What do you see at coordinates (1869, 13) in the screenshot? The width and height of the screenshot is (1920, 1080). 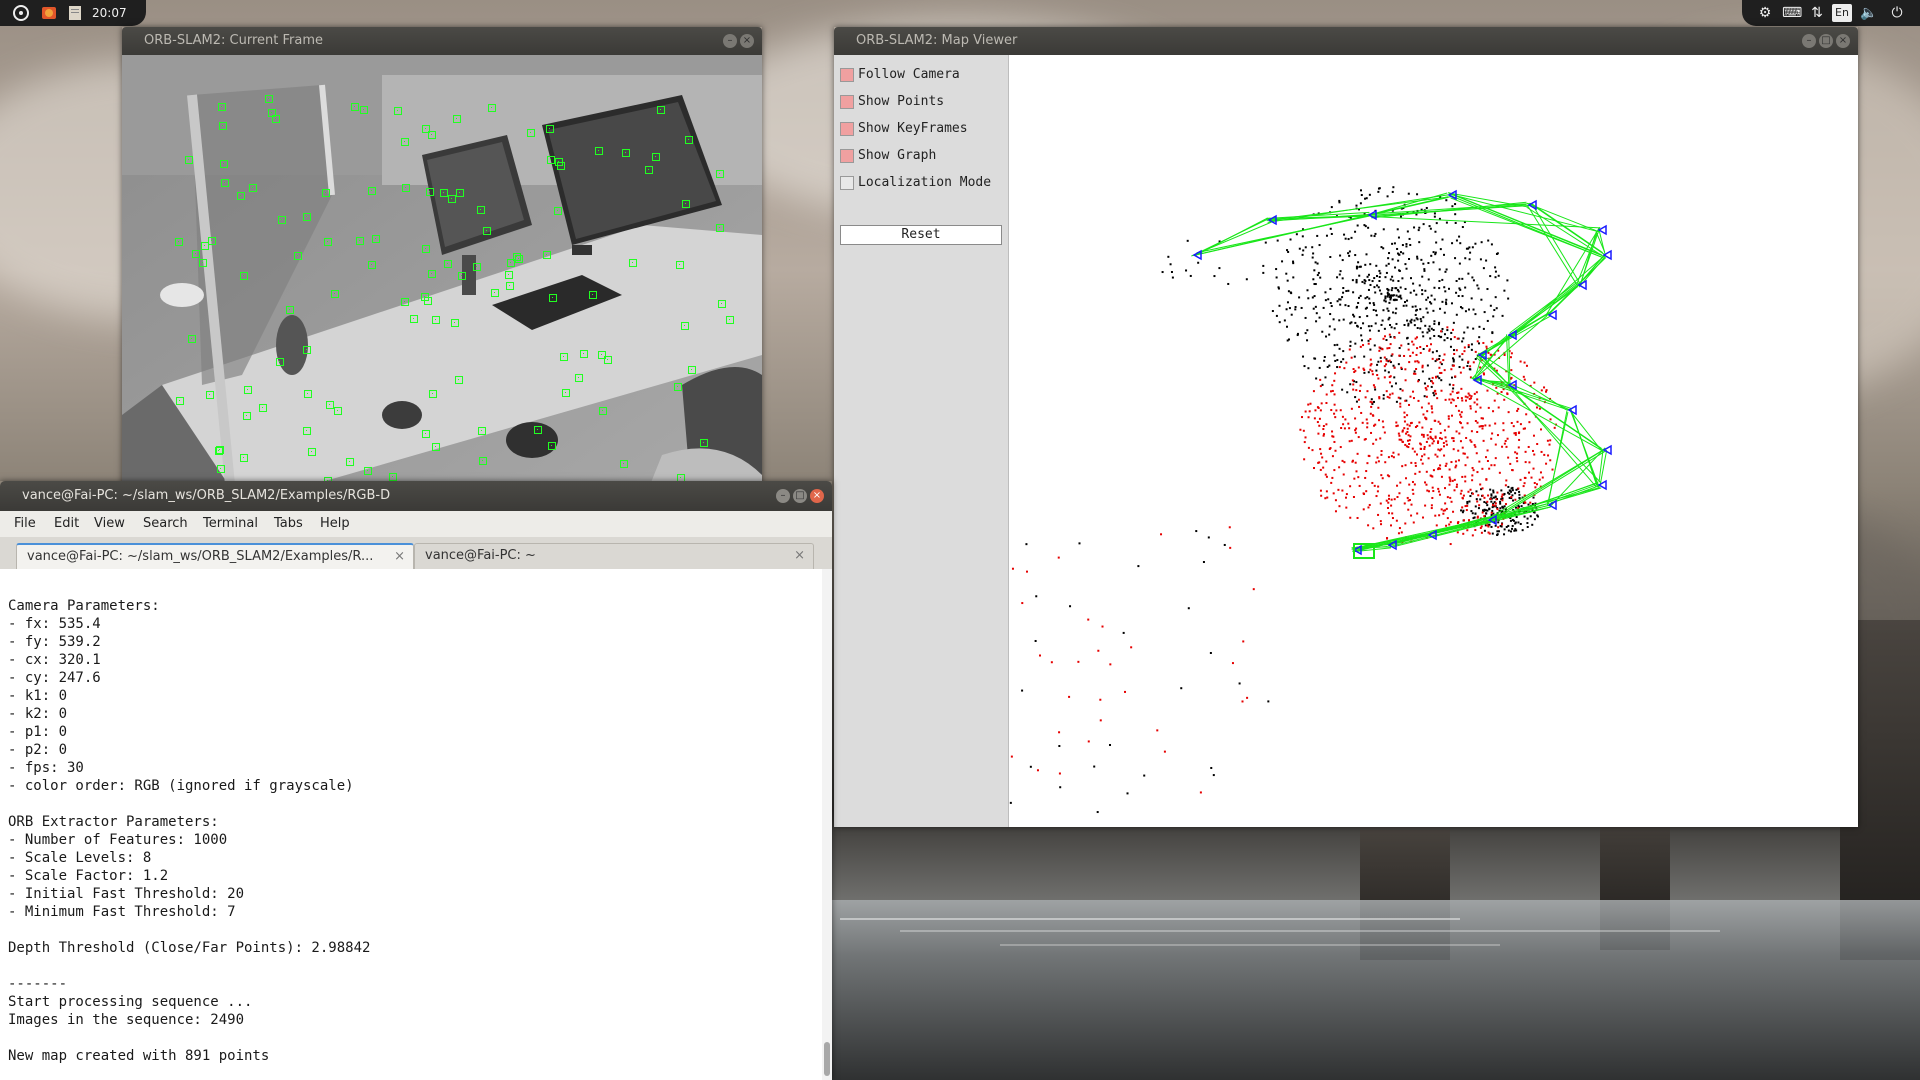 I see `volume-icon: 🔈` at bounding box center [1869, 13].